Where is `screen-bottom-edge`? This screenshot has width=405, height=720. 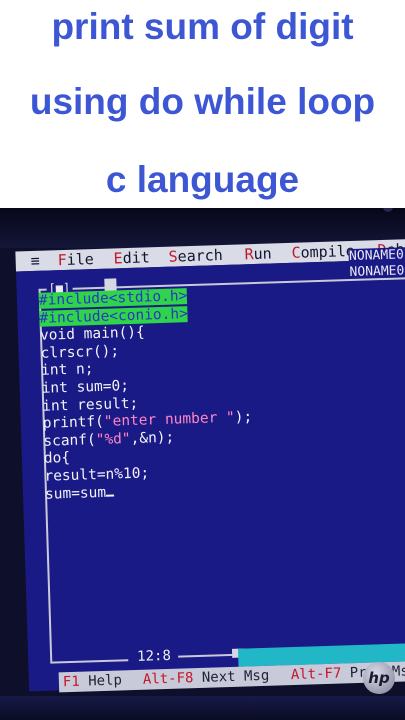
screen-bottom-edge is located at coordinates (202, 708).